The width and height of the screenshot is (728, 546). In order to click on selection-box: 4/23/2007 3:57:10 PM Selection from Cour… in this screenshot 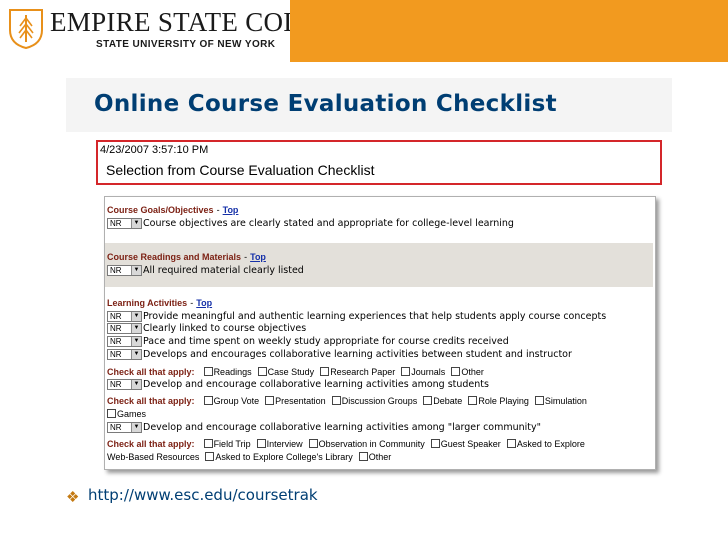, I will do `click(379, 162)`.